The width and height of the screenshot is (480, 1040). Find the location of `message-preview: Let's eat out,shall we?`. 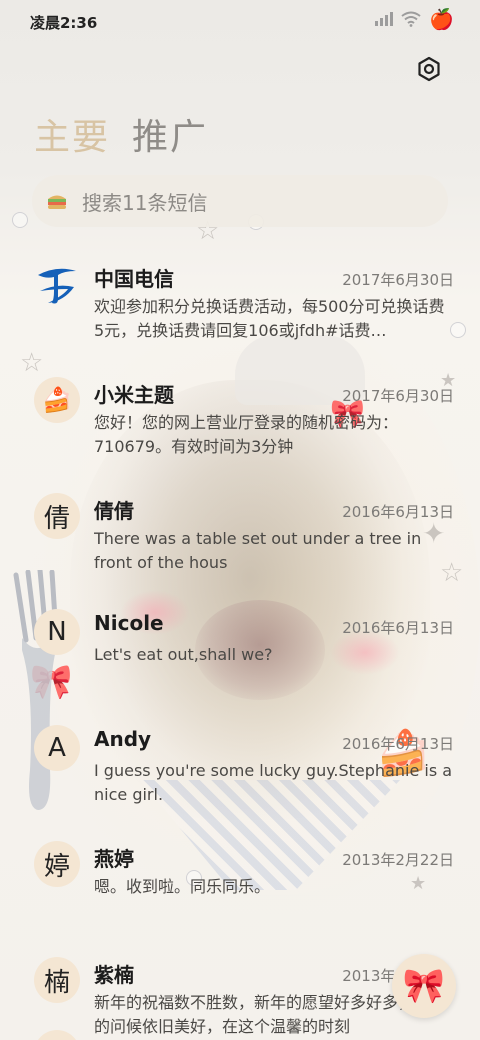

message-preview: Let's eat out,shall we? is located at coordinates (183, 654).